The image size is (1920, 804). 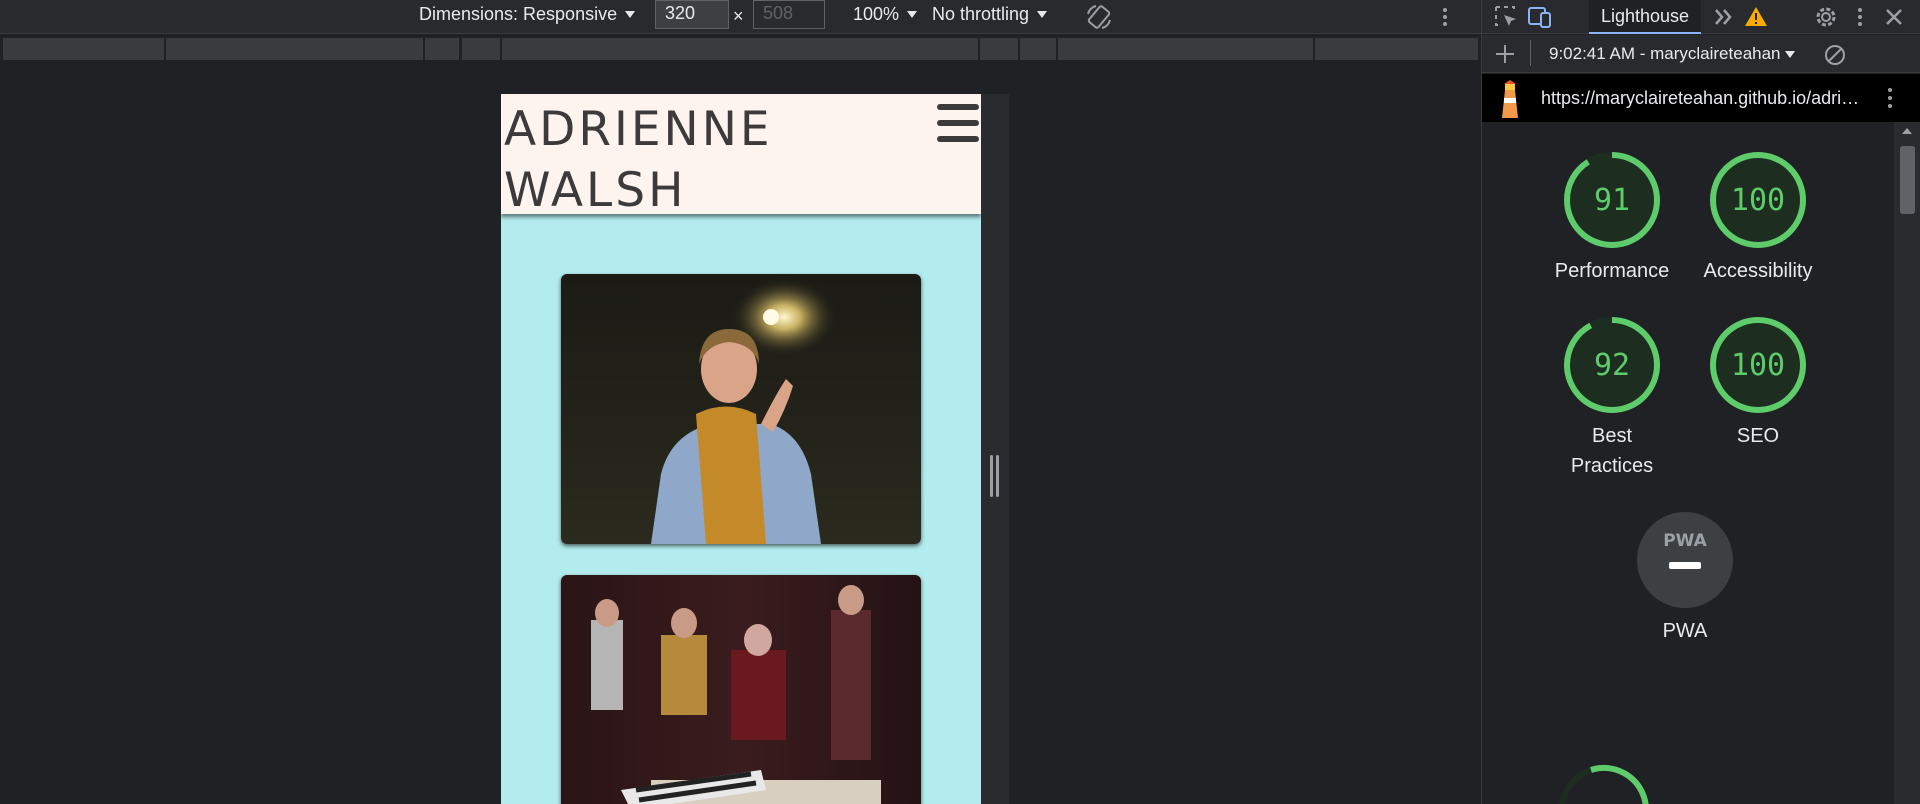 What do you see at coordinates (1530, 53) in the screenshot?
I see `toolbar-divider` at bounding box center [1530, 53].